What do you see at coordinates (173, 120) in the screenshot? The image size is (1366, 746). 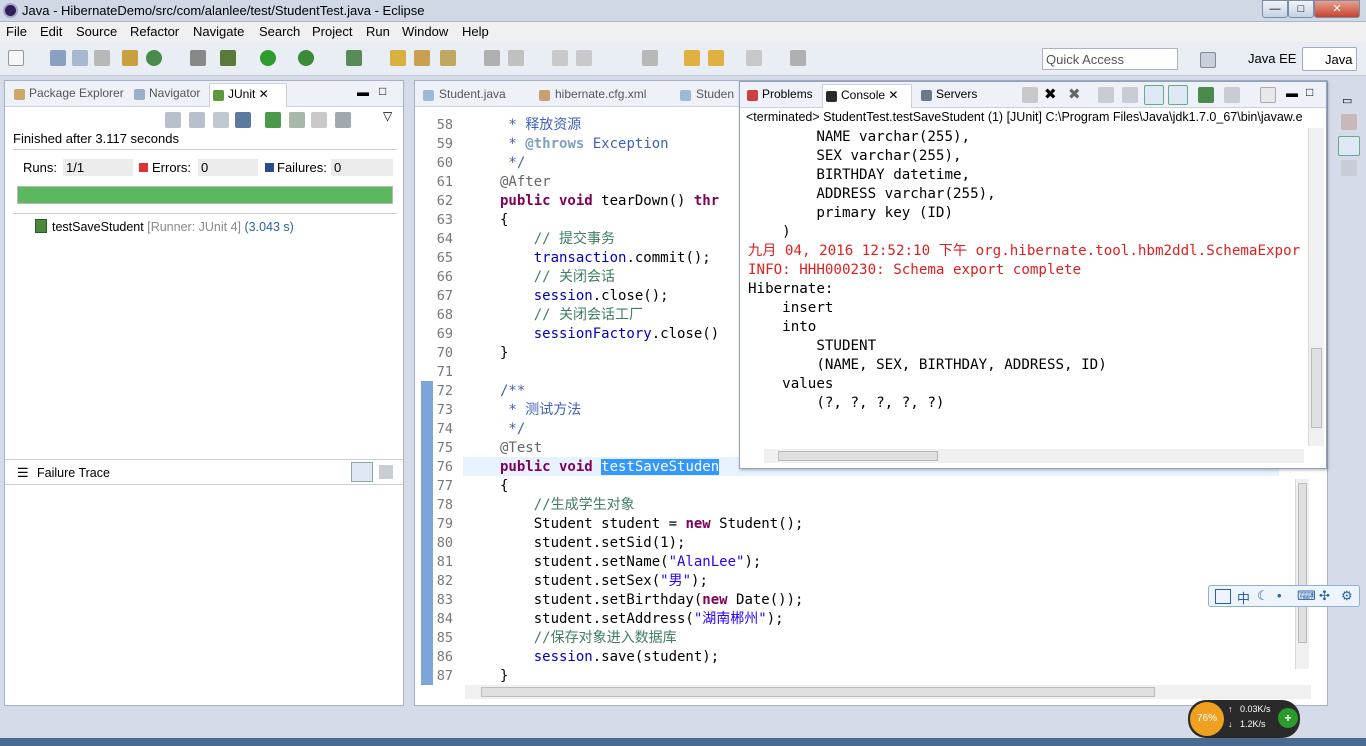 I see `next-failure-icon` at bounding box center [173, 120].